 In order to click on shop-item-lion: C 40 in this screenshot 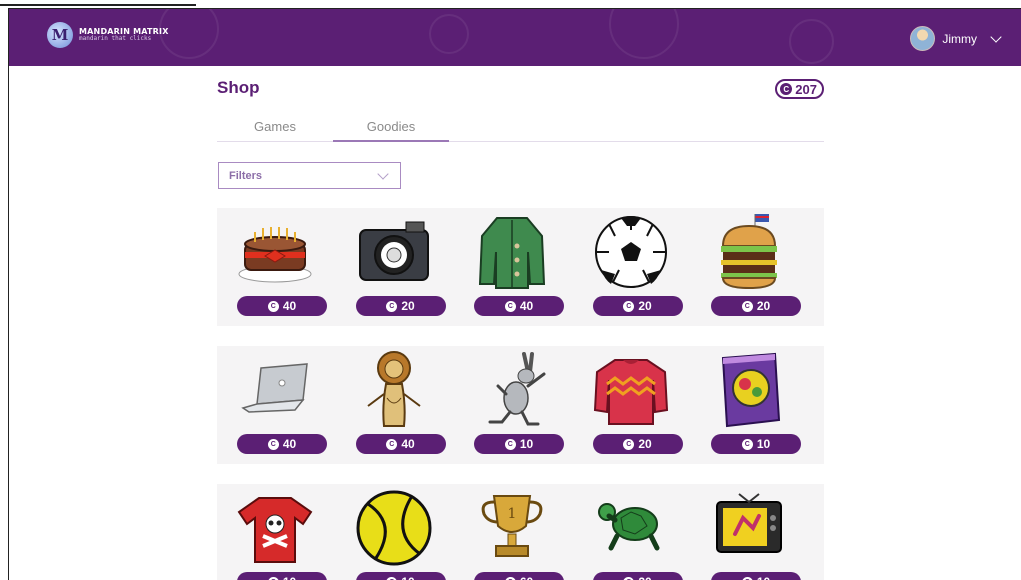, I will do `click(394, 405)`.